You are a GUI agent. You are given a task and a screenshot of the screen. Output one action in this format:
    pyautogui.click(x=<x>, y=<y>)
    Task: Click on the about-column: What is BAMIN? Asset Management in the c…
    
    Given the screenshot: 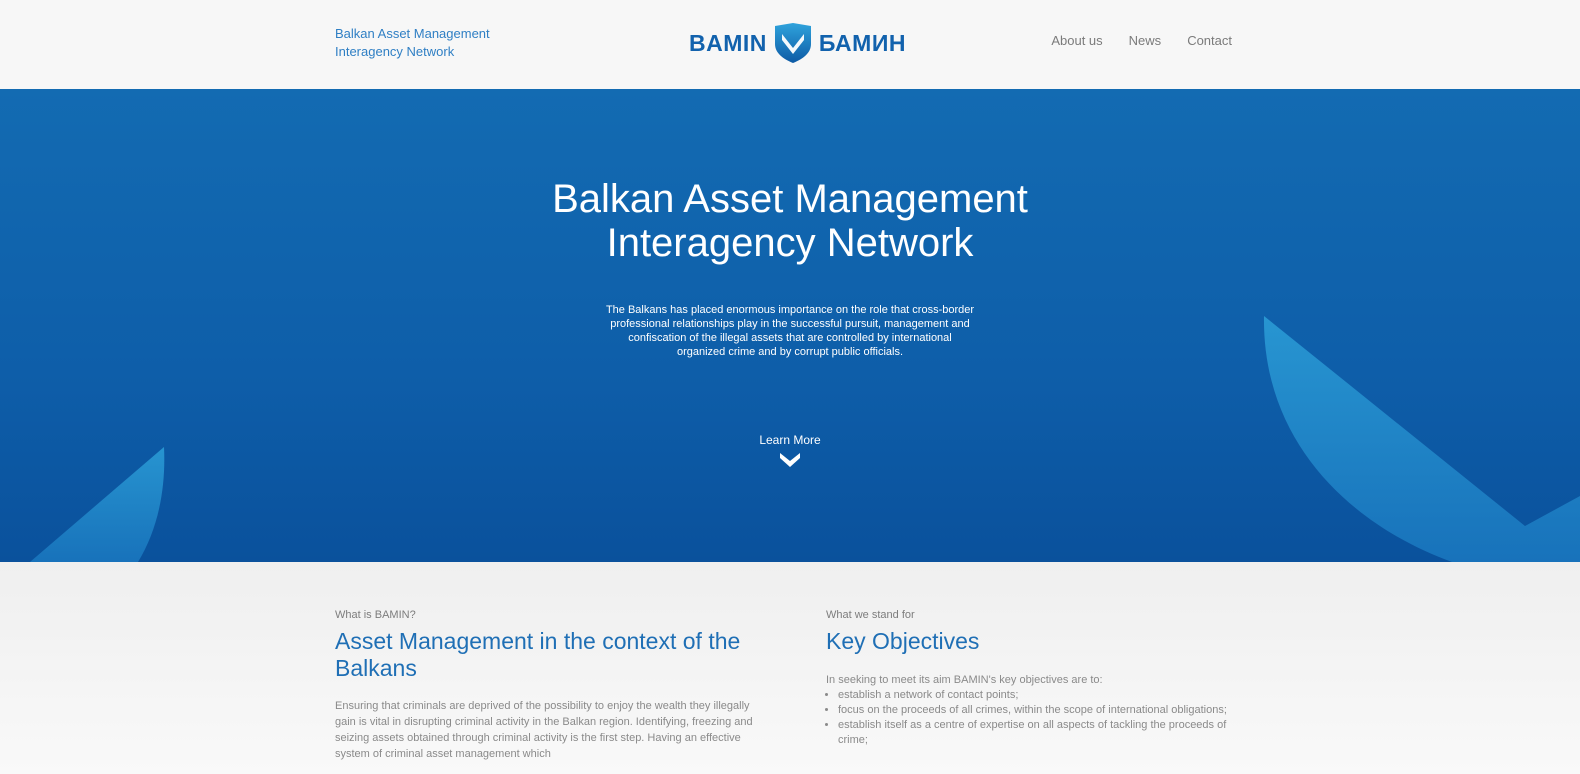 What is the action you would take?
    pyautogui.click(x=545, y=685)
    